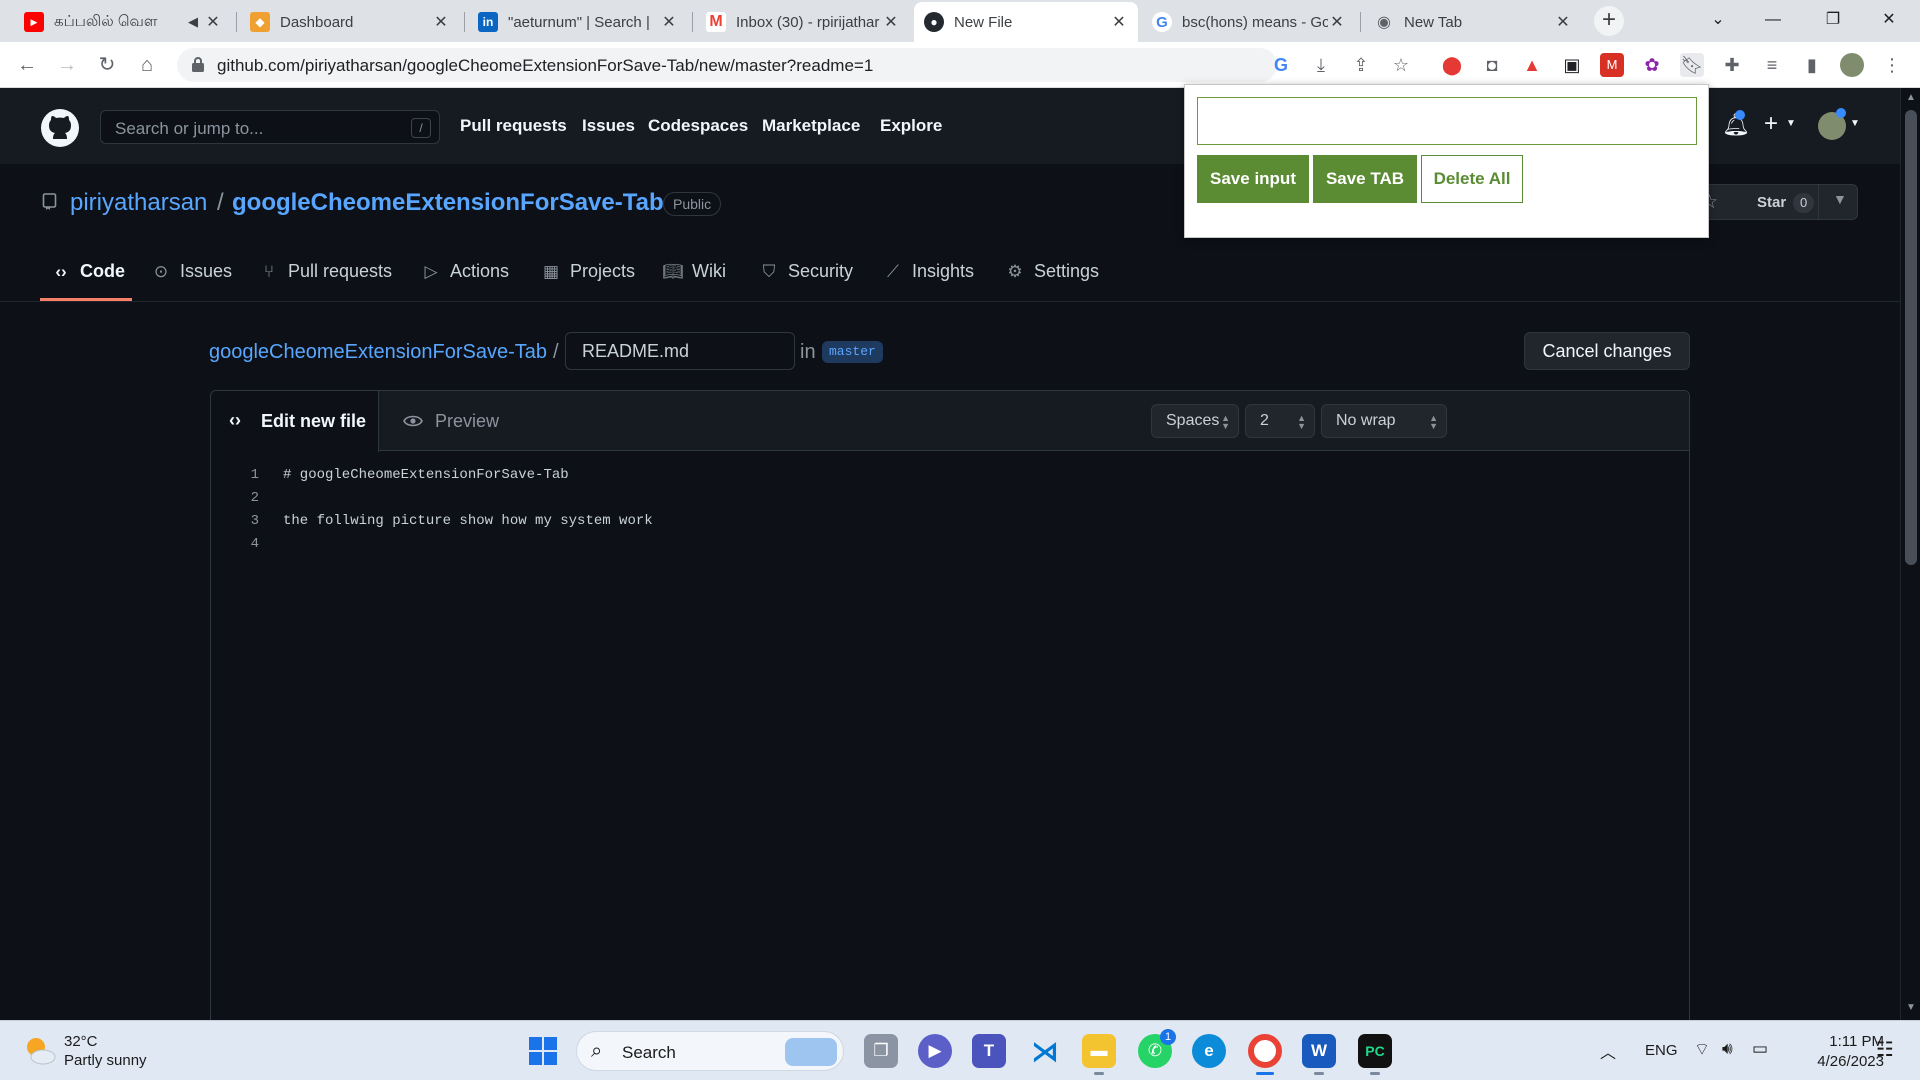 This screenshot has width=1920, height=1080. I want to click on tab-insights: ⟋ Insights, so click(928, 281).